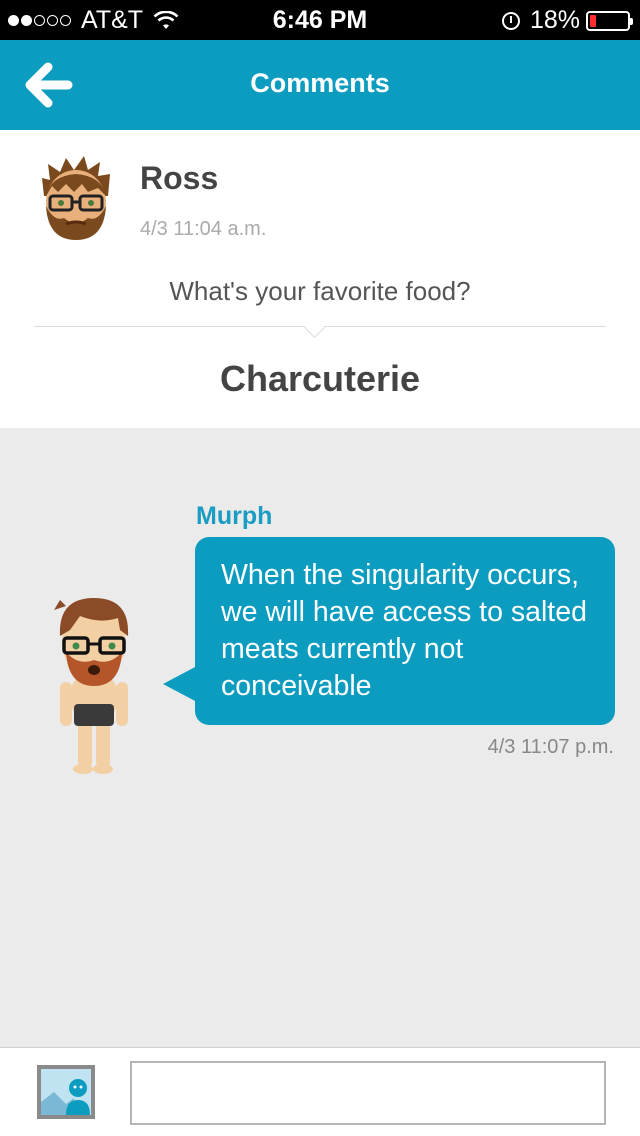 The height and width of the screenshot is (1136, 640). Describe the element at coordinates (550, 747) in the screenshot. I see `comment-timestamp: 4/3 11:07 p.m.` at that location.